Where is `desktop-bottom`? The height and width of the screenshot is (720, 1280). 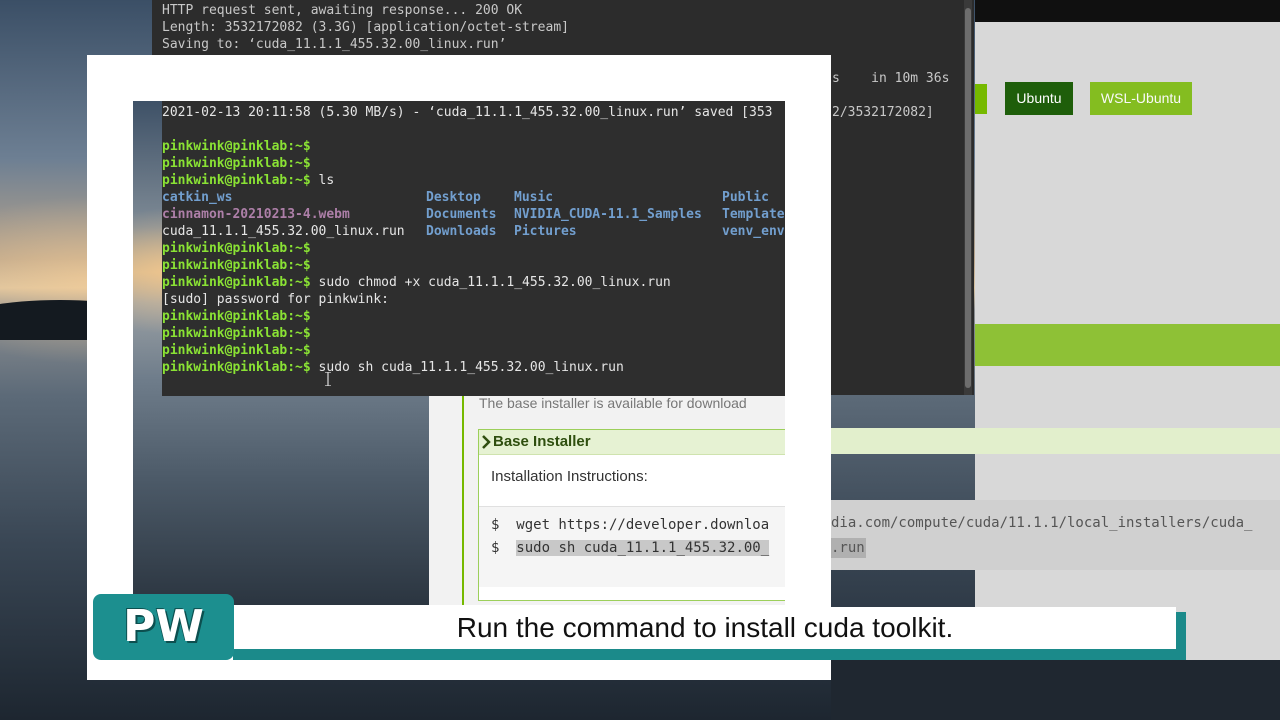
desktop-bottom is located at coordinates (1055, 690).